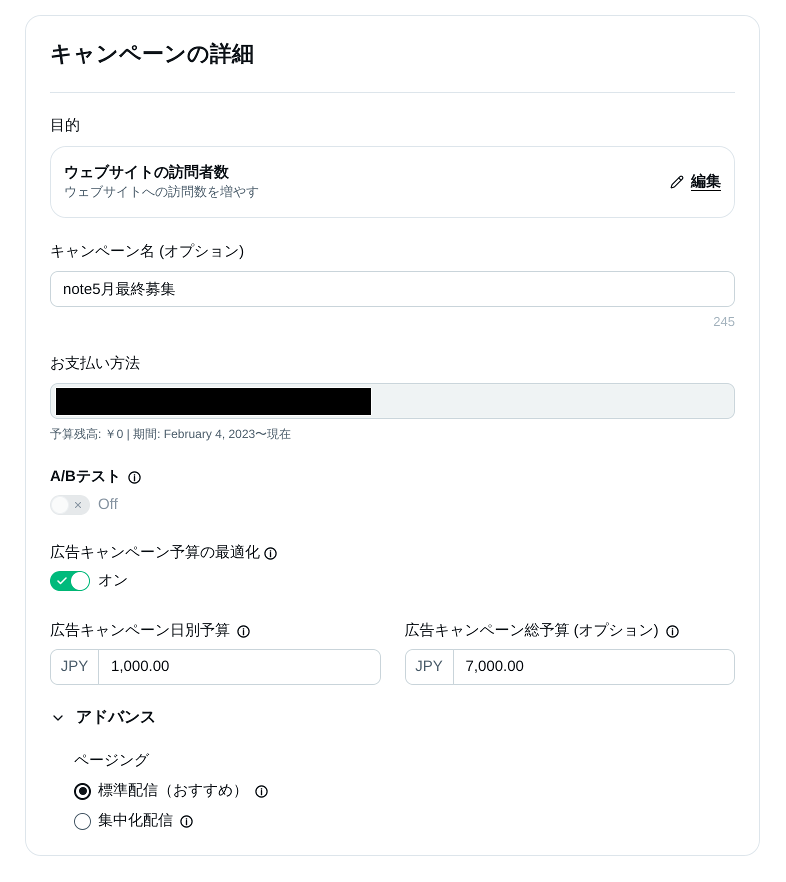 The image size is (786, 882). Describe the element at coordinates (147, 173) in the screenshot. I see `objective-title: ウェブサイトの訪問者数` at that location.